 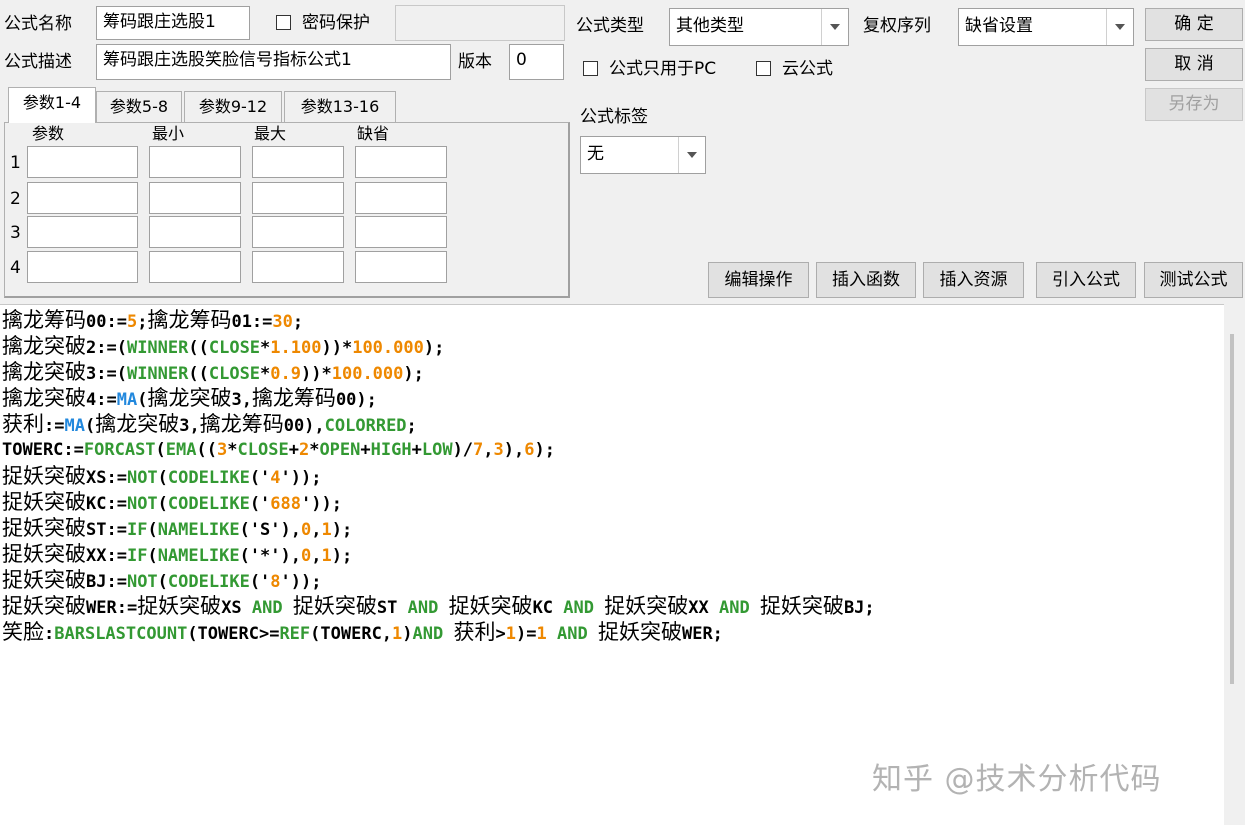 I want to click on code-token: FORCAST, so click(x=119, y=450).